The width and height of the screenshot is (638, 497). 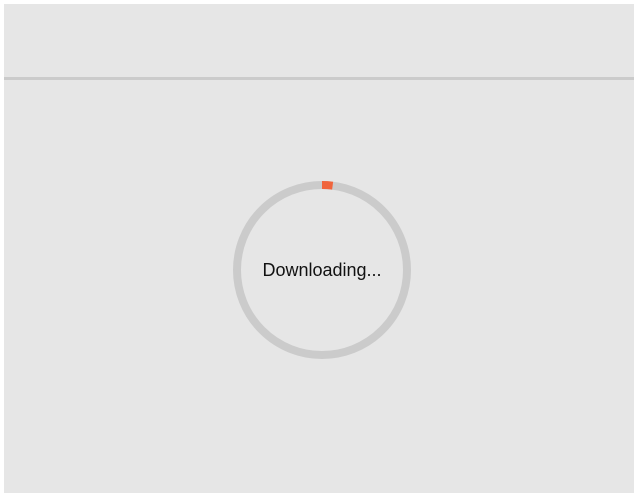 What do you see at coordinates (319, 40) in the screenshot?
I see `top-bar` at bounding box center [319, 40].